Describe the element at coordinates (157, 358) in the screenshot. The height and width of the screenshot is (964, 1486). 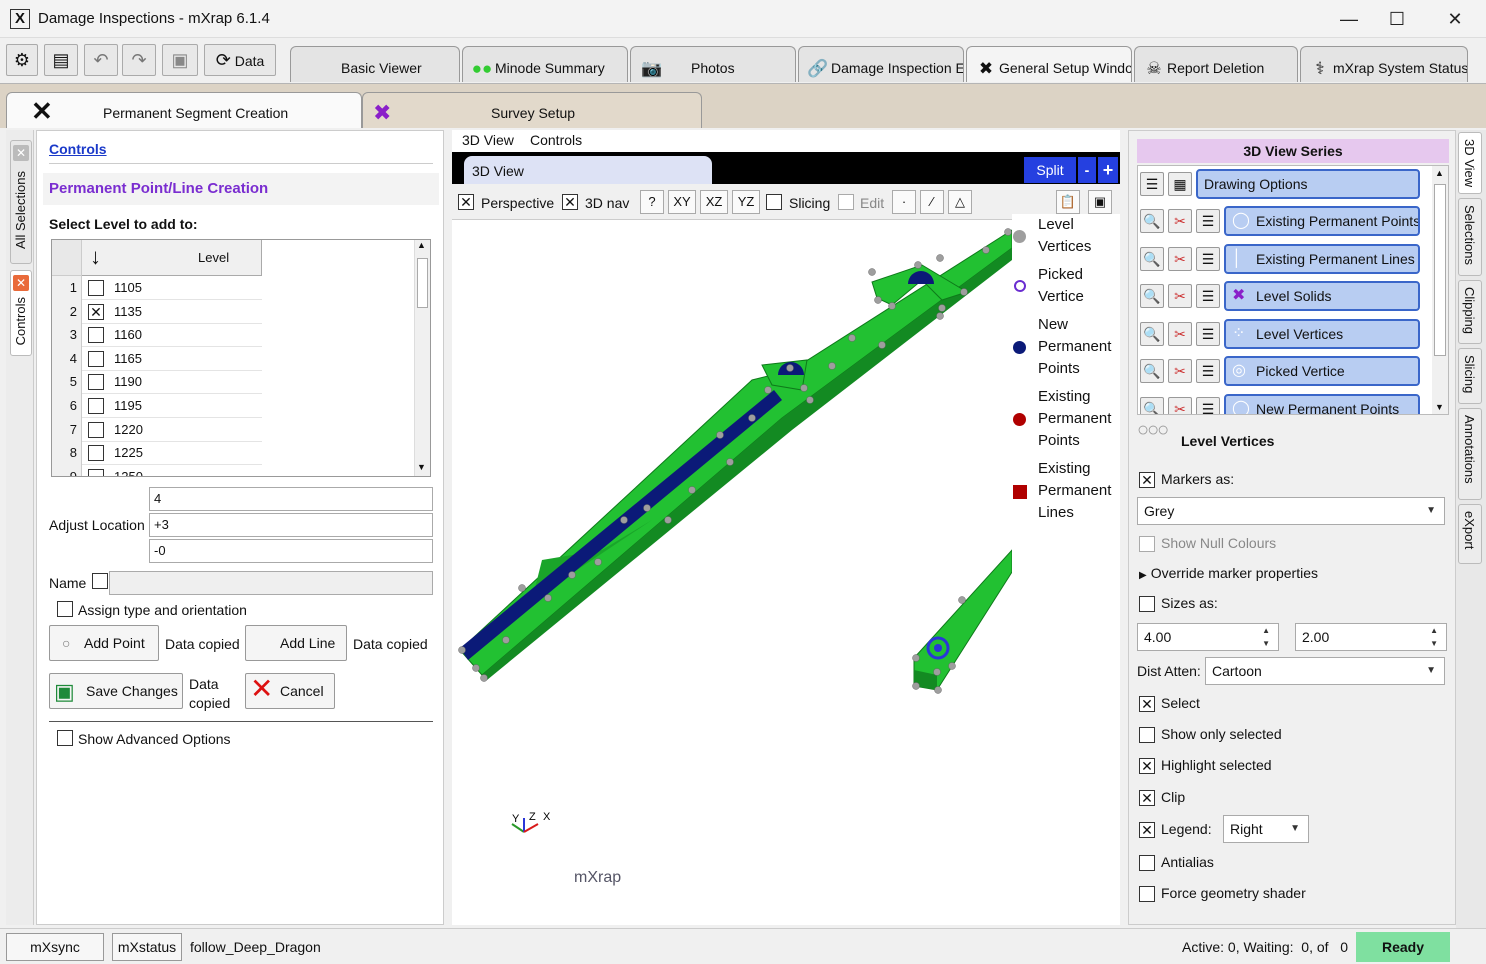
I see `table-row: 4 1165` at that location.